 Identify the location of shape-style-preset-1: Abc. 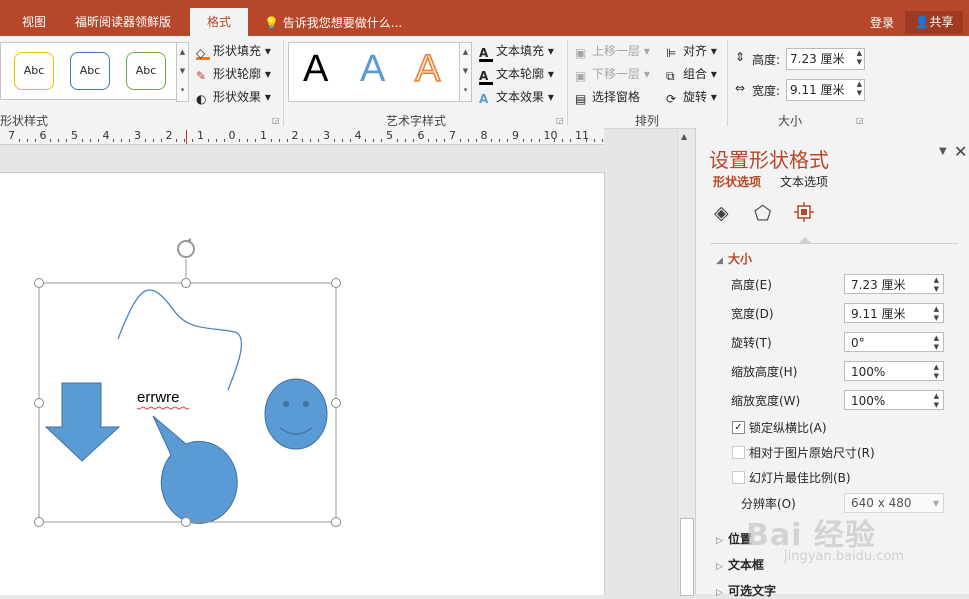
(34, 71).